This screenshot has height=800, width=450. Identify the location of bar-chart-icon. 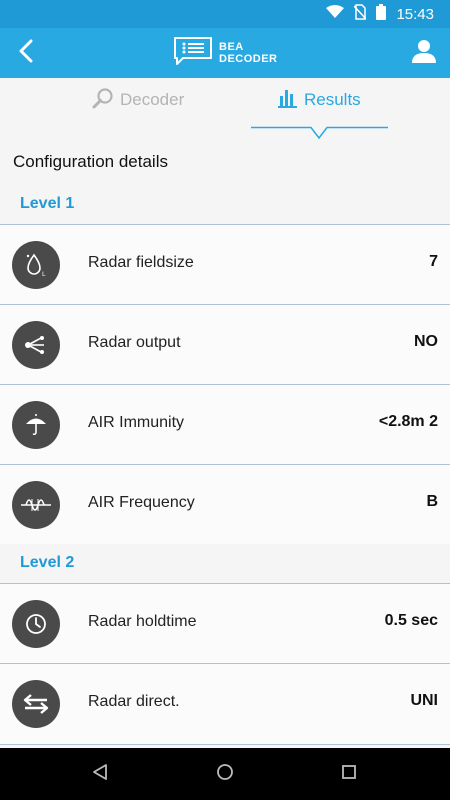
(288, 100).